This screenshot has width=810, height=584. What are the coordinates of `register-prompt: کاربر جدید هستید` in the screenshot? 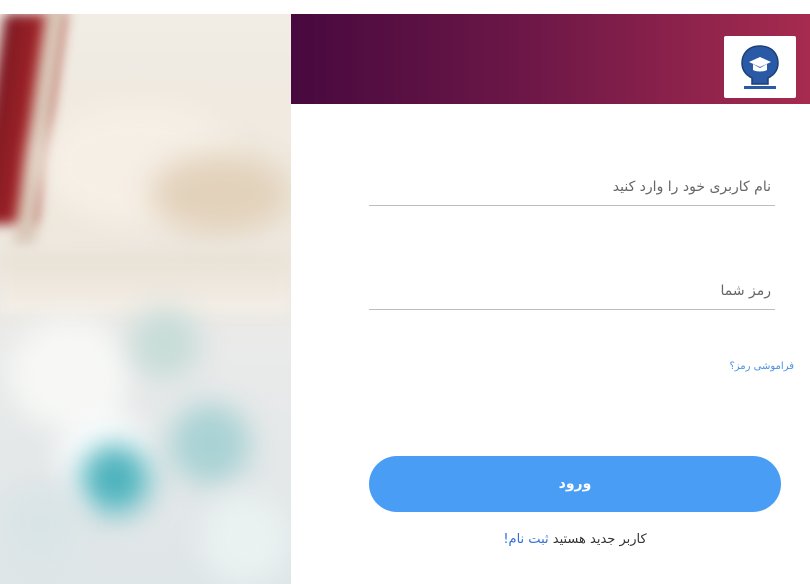 It's located at (599, 539).